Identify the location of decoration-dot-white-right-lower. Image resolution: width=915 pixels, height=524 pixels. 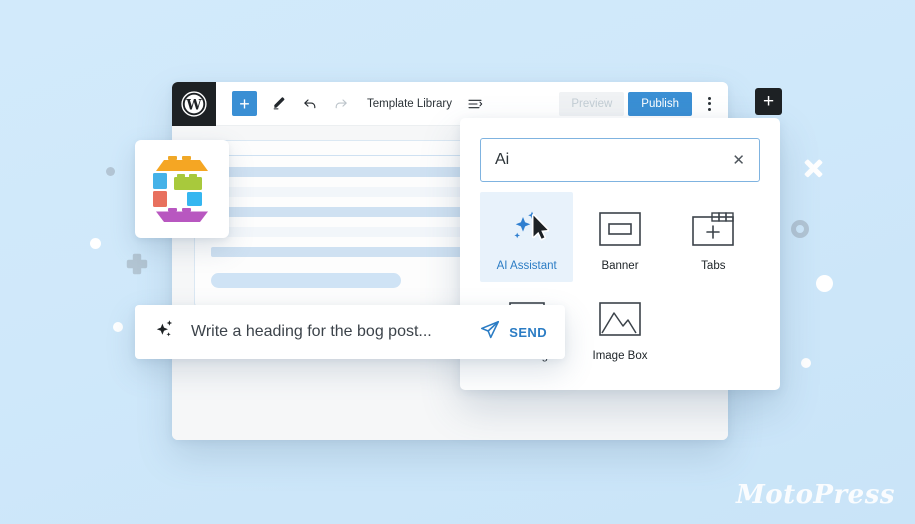
(806, 363).